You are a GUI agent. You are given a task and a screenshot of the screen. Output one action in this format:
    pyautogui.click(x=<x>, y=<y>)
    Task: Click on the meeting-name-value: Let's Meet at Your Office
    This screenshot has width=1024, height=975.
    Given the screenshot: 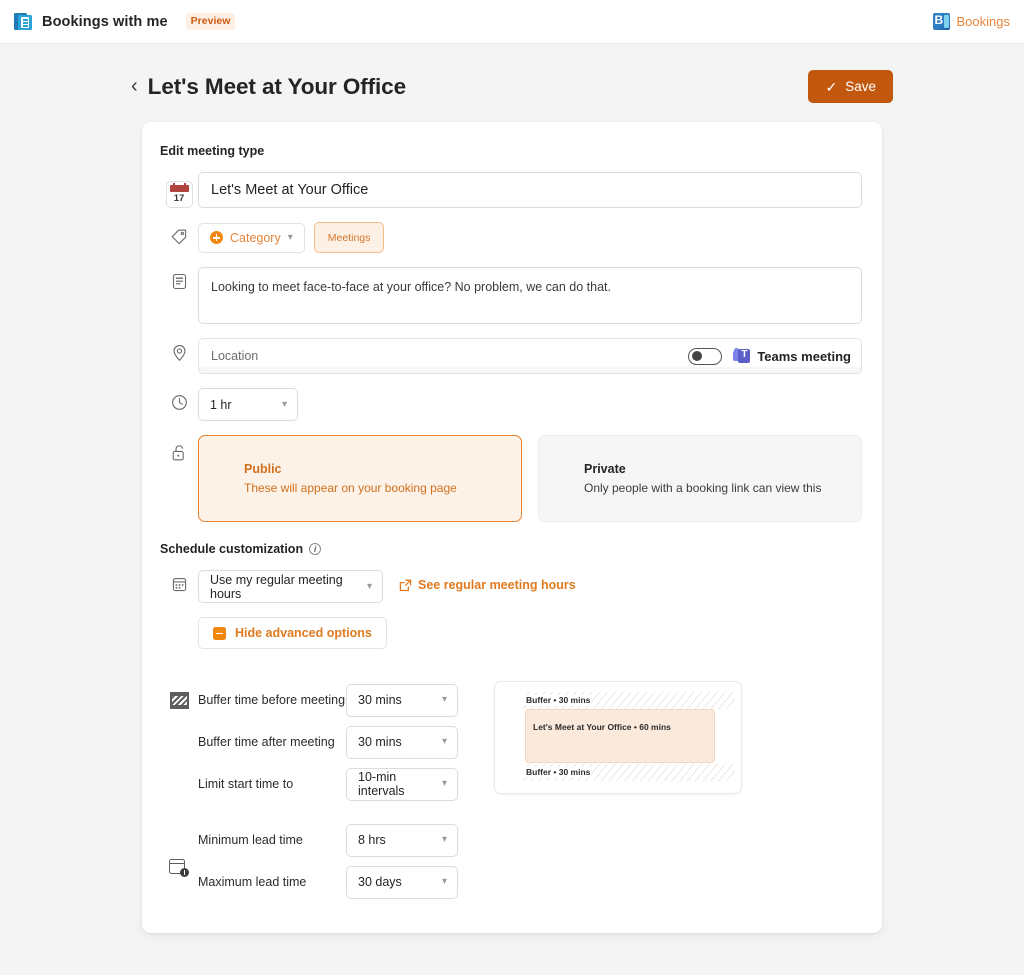 What is the action you would take?
    pyautogui.click(x=290, y=190)
    